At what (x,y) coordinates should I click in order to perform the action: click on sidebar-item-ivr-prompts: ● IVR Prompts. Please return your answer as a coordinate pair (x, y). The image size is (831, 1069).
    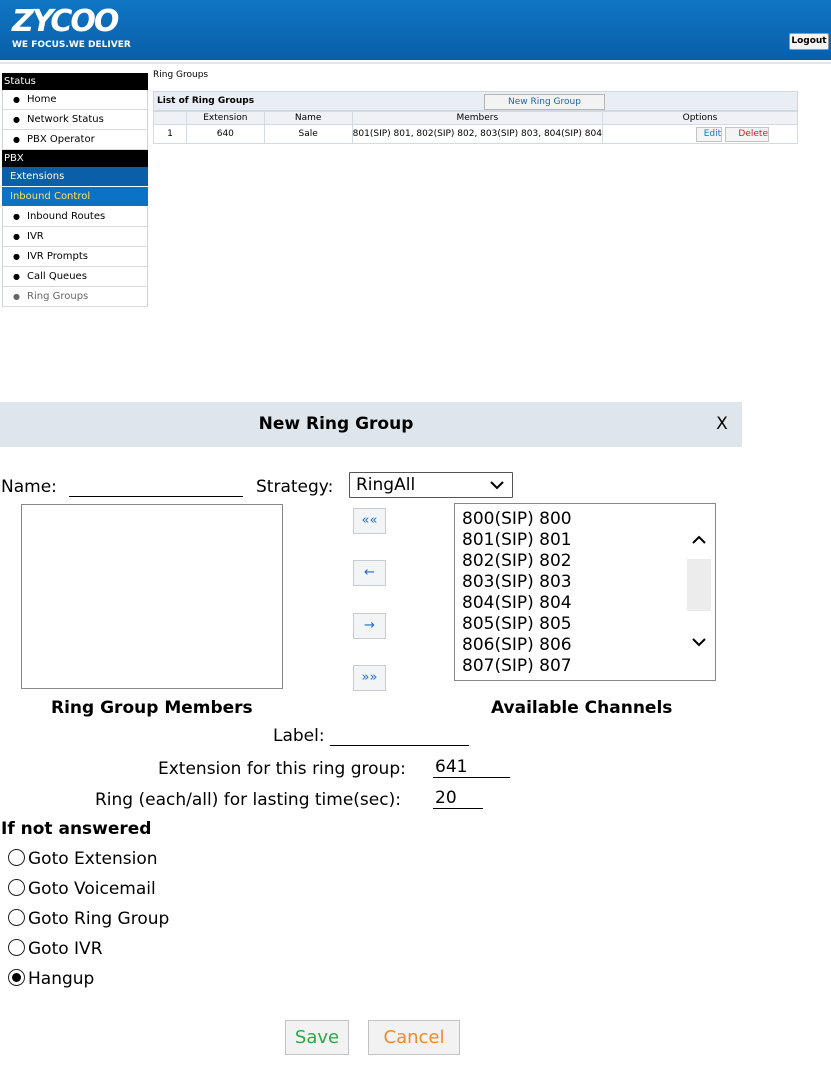
    Looking at the image, I should click on (75, 257).